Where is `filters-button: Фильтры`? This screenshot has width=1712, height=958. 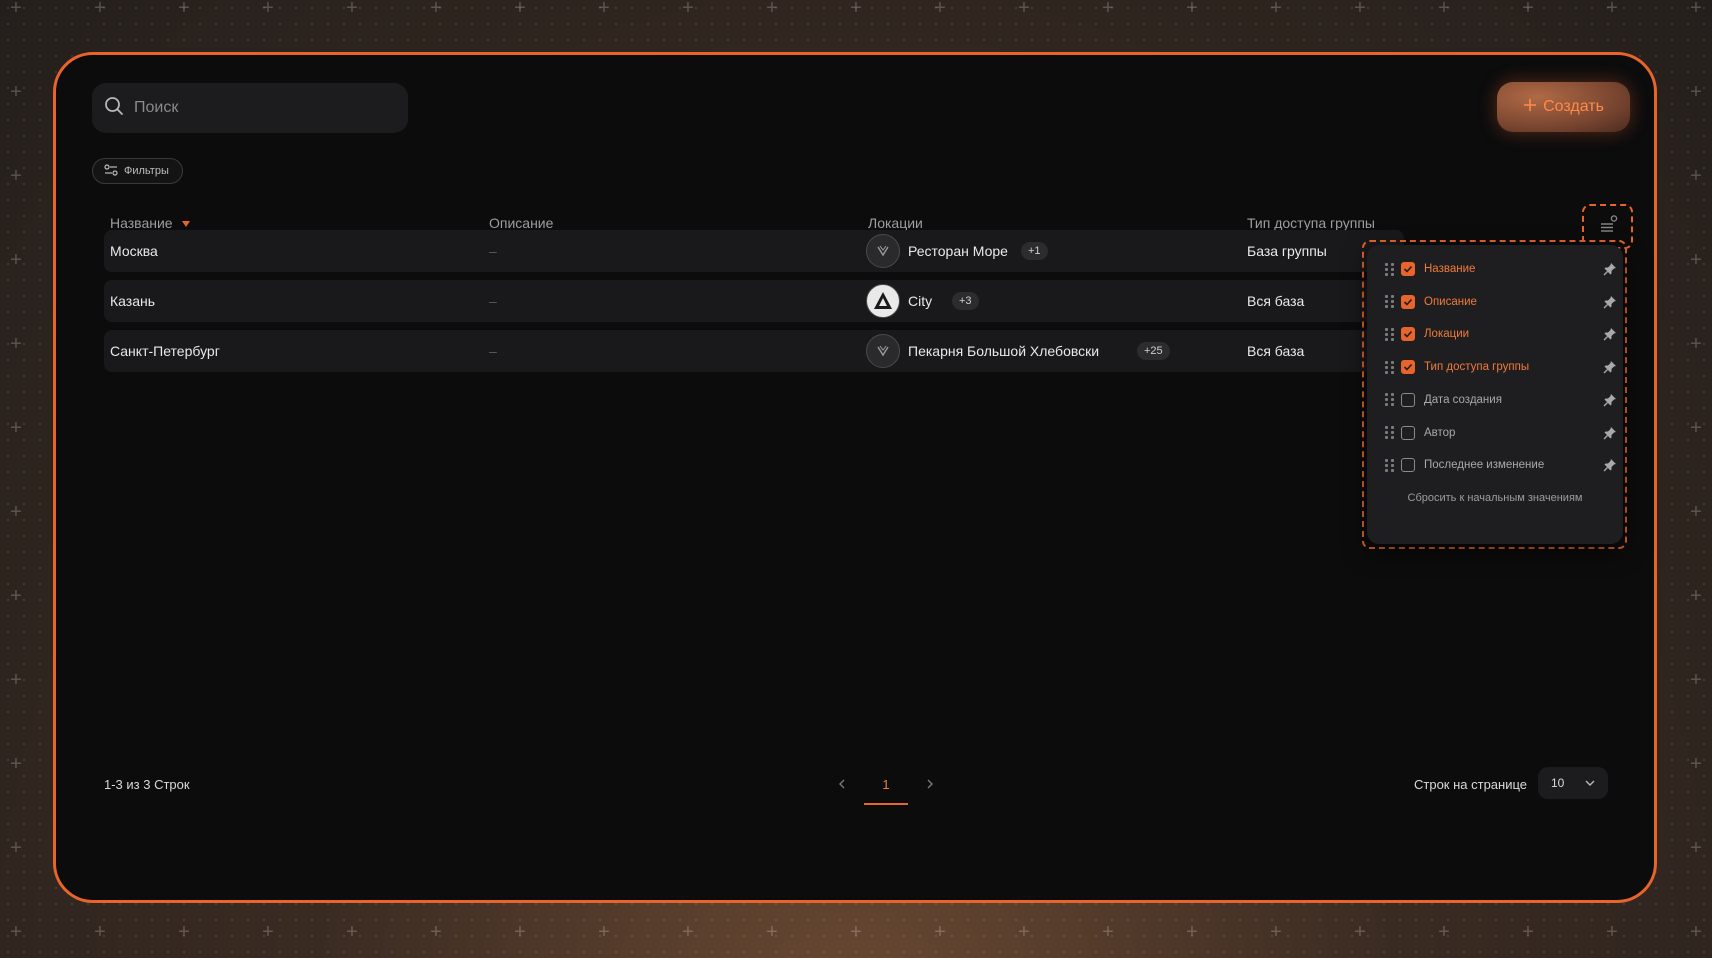 filters-button: Фильтры is located at coordinates (137, 171).